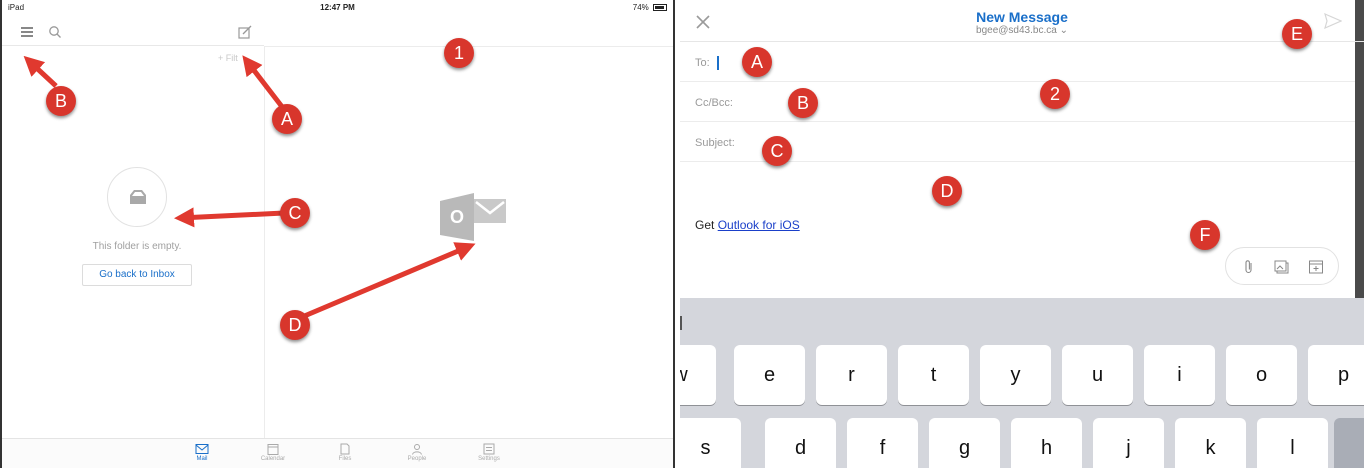 Image resolution: width=1364 pixels, height=468 pixels. I want to click on empty-folder-message: This folder is empty., so click(137, 246).